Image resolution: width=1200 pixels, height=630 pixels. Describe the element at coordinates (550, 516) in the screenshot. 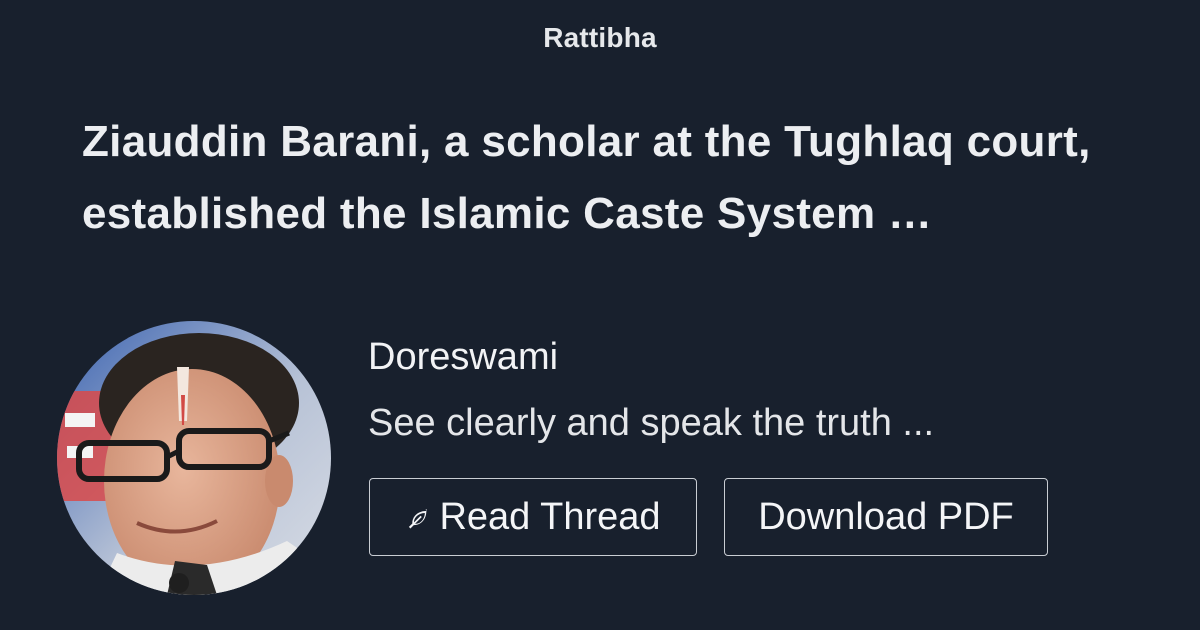

I see `read-thread-label: Read Thread` at that location.